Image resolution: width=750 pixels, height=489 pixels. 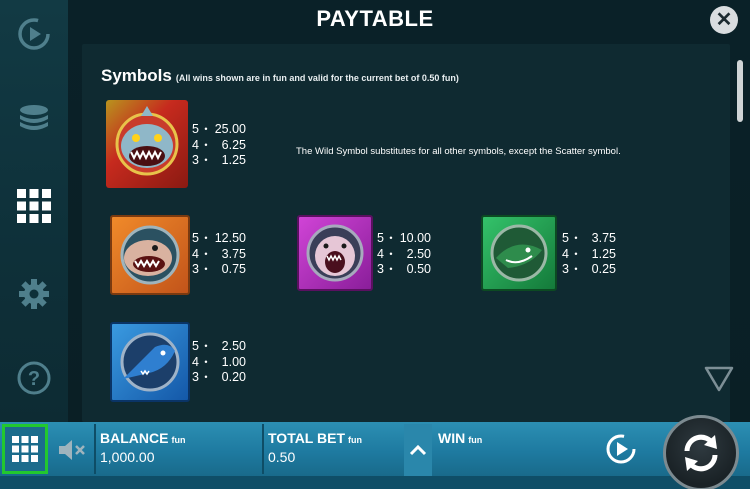 What do you see at coordinates (230, 238) in the screenshot?
I see `pay-value: 12.50` at bounding box center [230, 238].